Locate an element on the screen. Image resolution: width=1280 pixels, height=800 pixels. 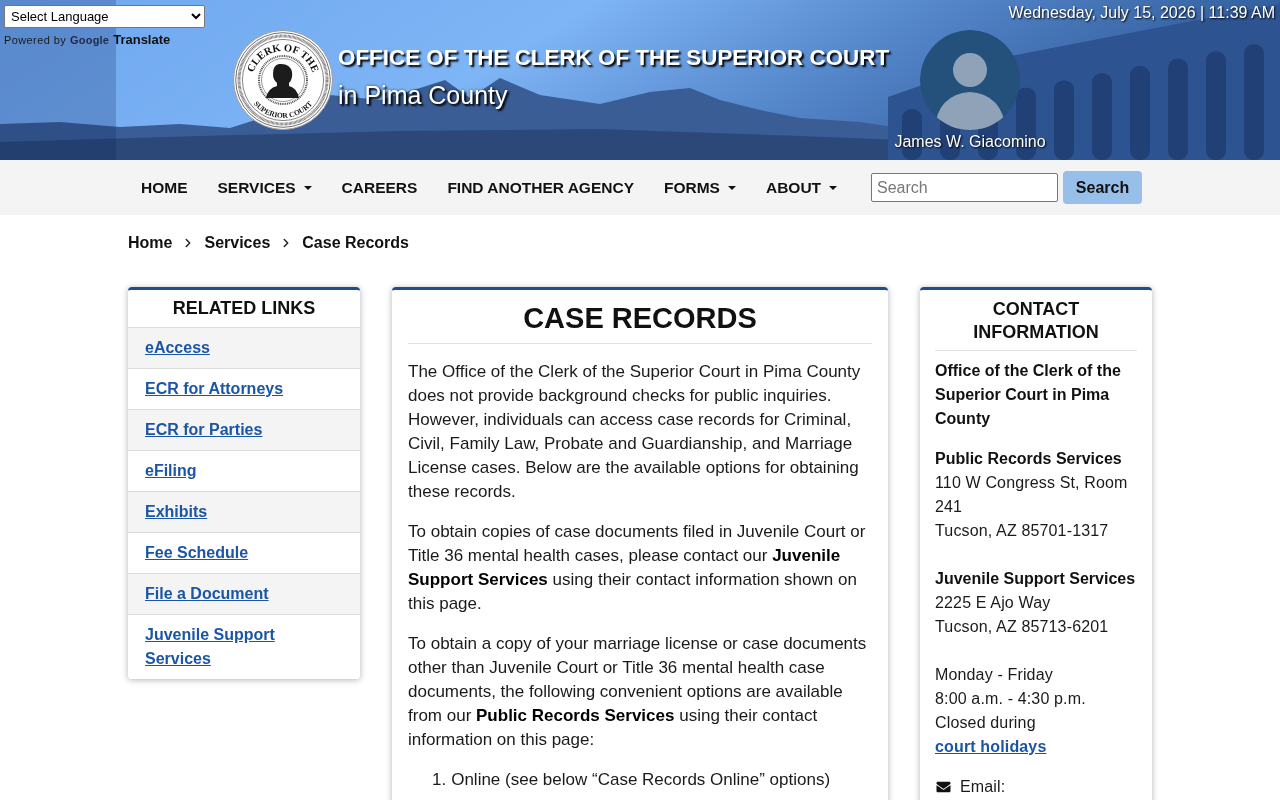
breadcrumb-link: Home is located at coordinates (150, 243).